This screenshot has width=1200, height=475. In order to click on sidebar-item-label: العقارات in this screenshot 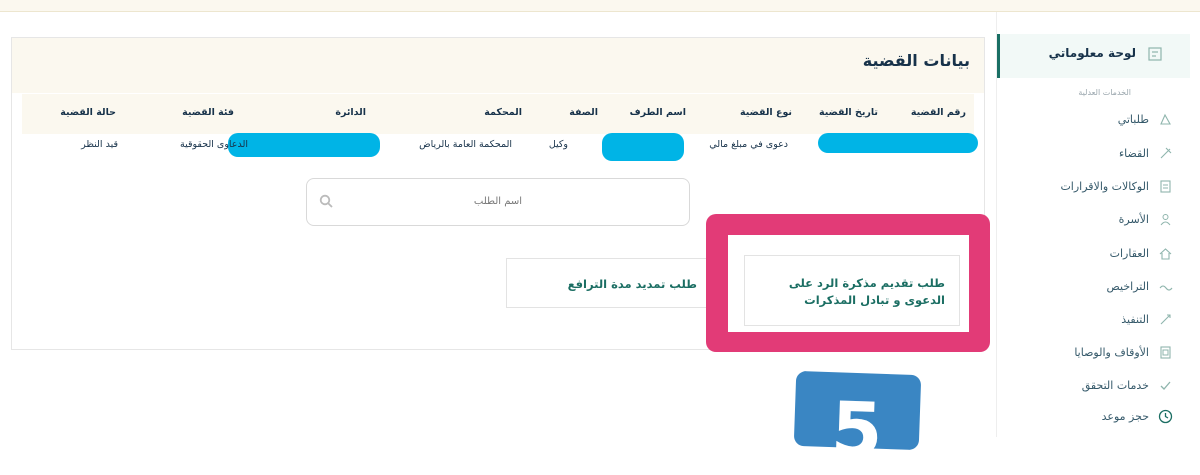, I will do `click(1129, 253)`.